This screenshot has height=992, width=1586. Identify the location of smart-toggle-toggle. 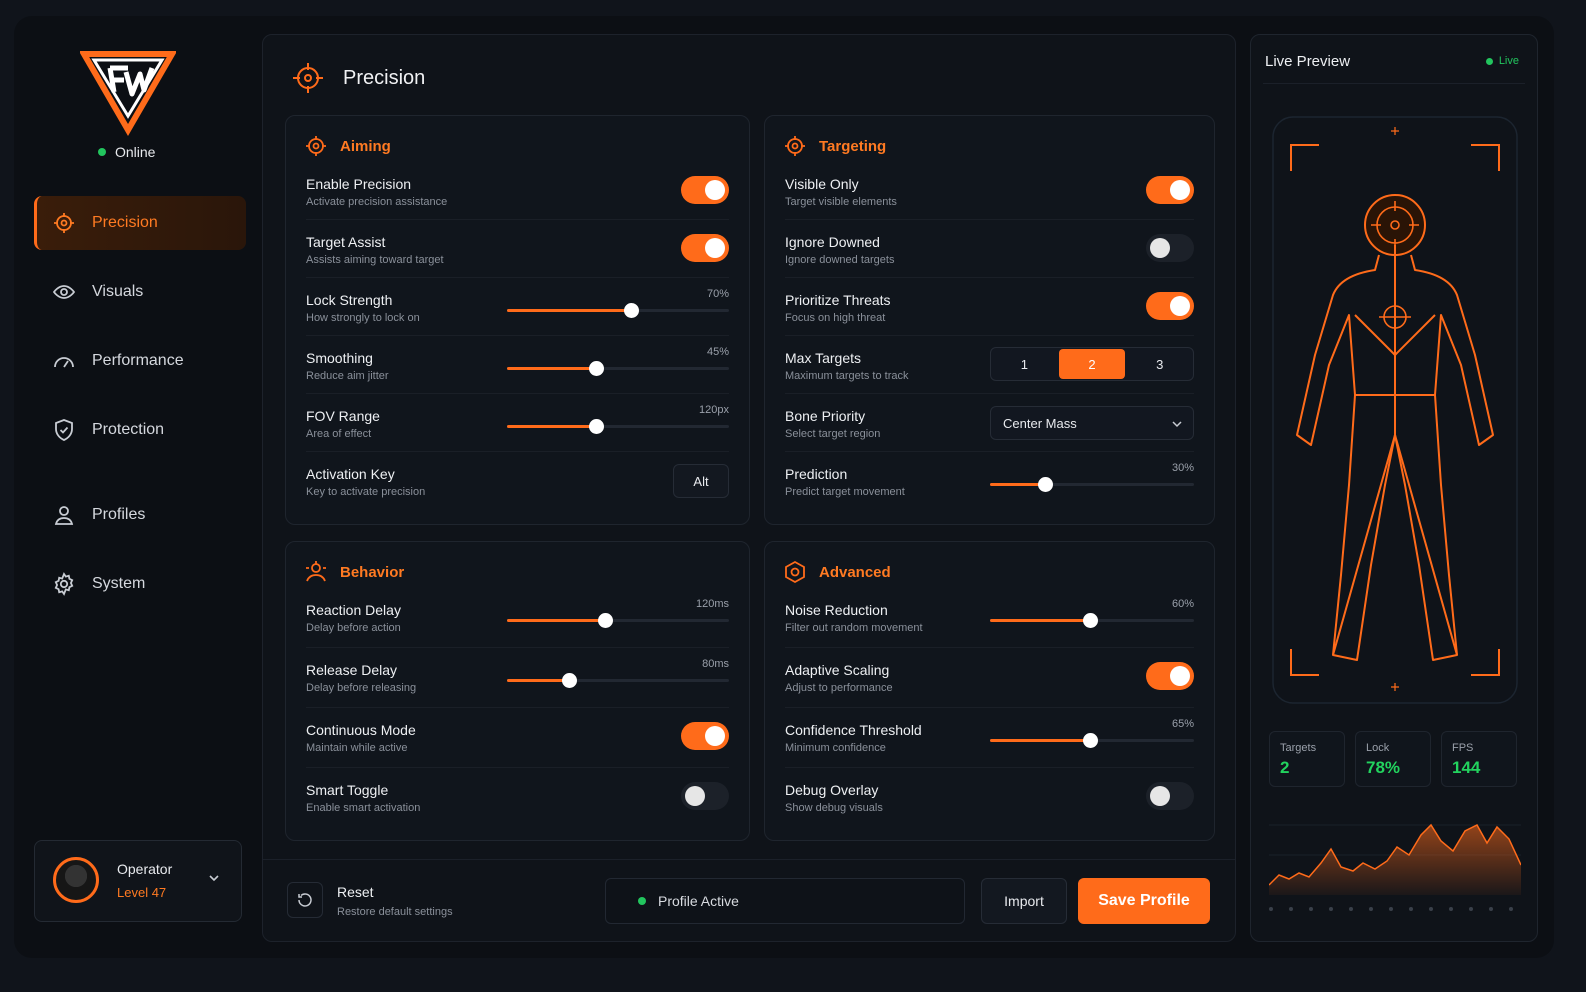
(705, 796).